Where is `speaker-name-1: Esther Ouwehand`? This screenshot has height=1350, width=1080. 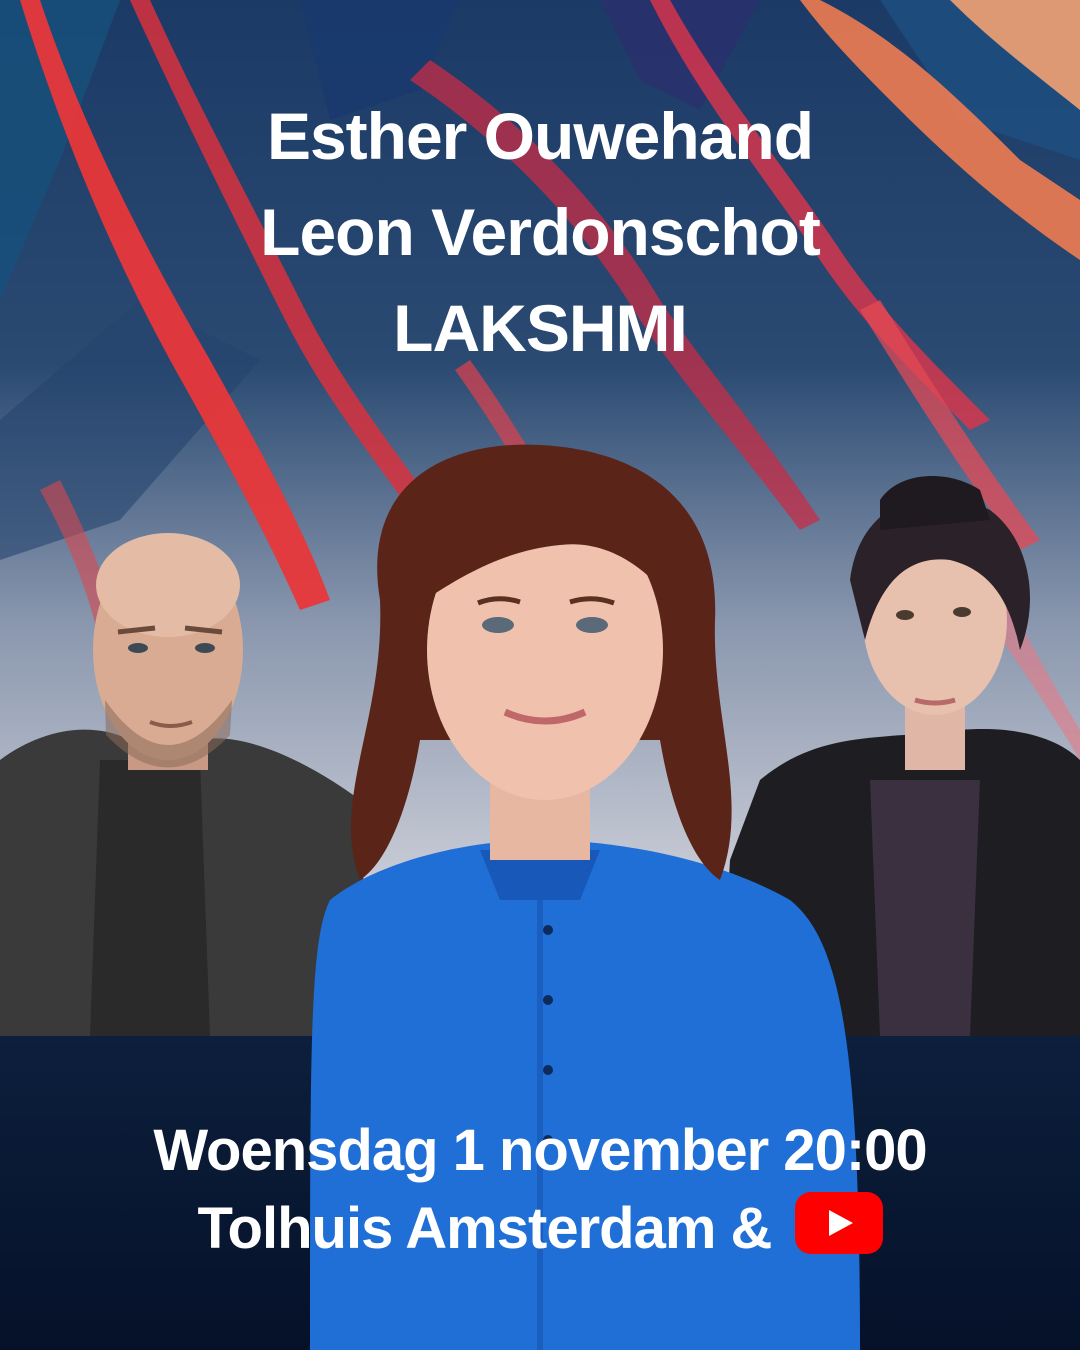
speaker-name-1: Esther Ouwehand is located at coordinates (540, 136).